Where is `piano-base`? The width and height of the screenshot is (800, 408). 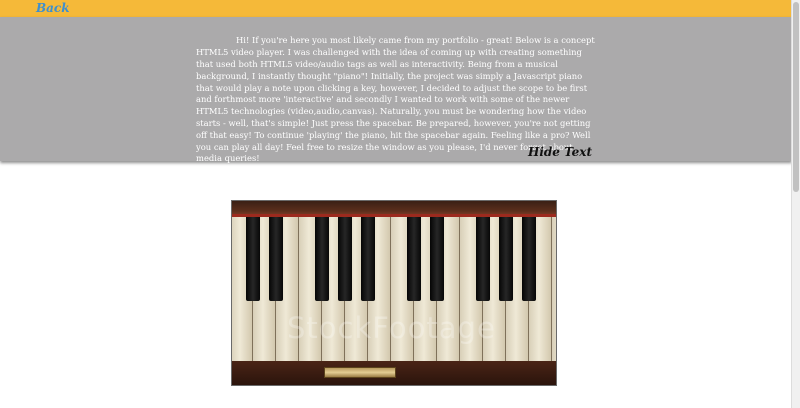
piano-base is located at coordinates (394, 373).